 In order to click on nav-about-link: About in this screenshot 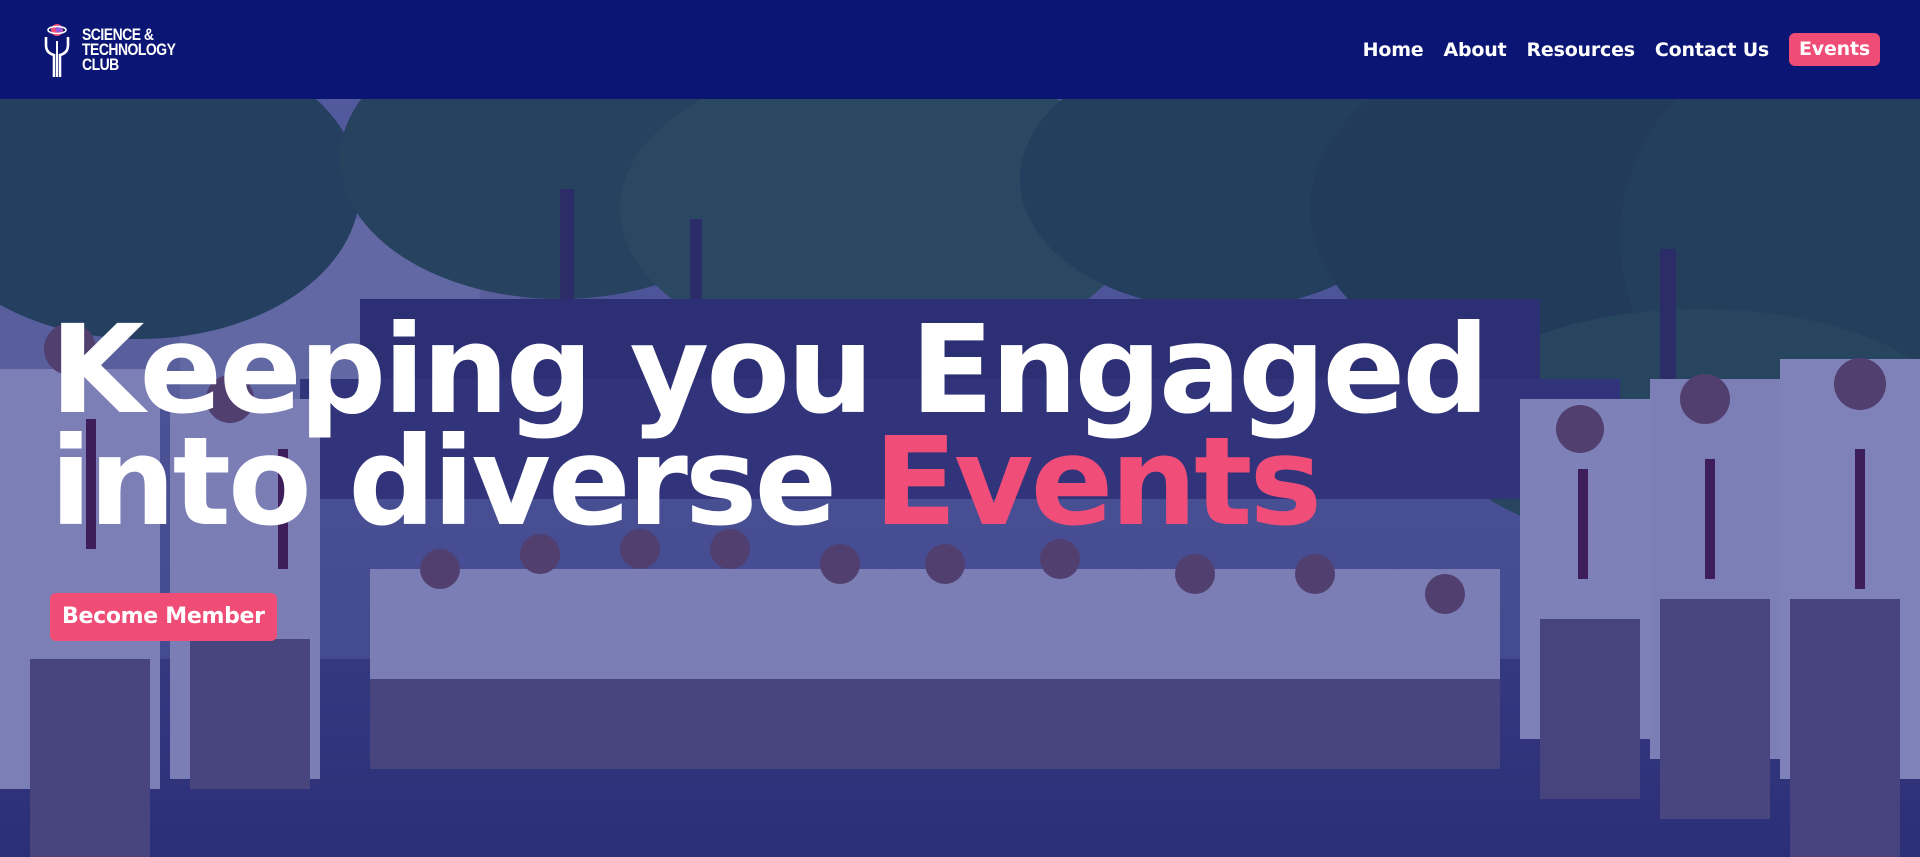, I will do `click(1475, 50)`.